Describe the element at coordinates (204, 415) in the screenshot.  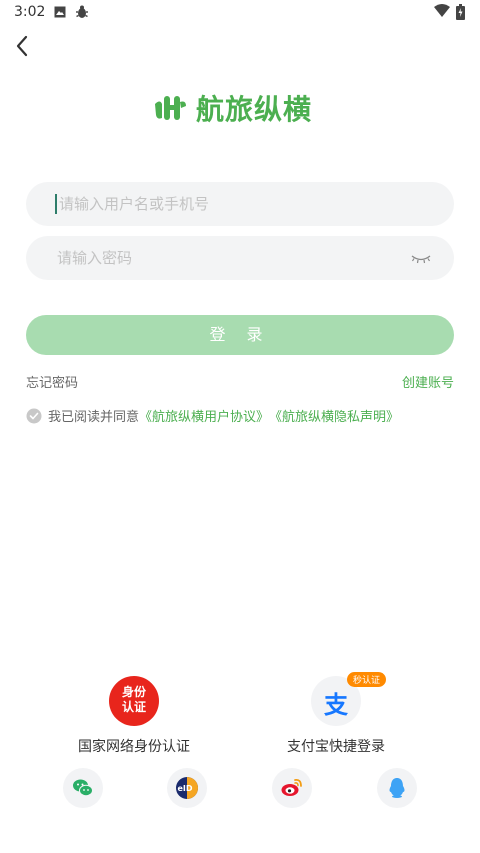
I see `user-agreement-link: 《航旅纵横用户协议》` at that location.